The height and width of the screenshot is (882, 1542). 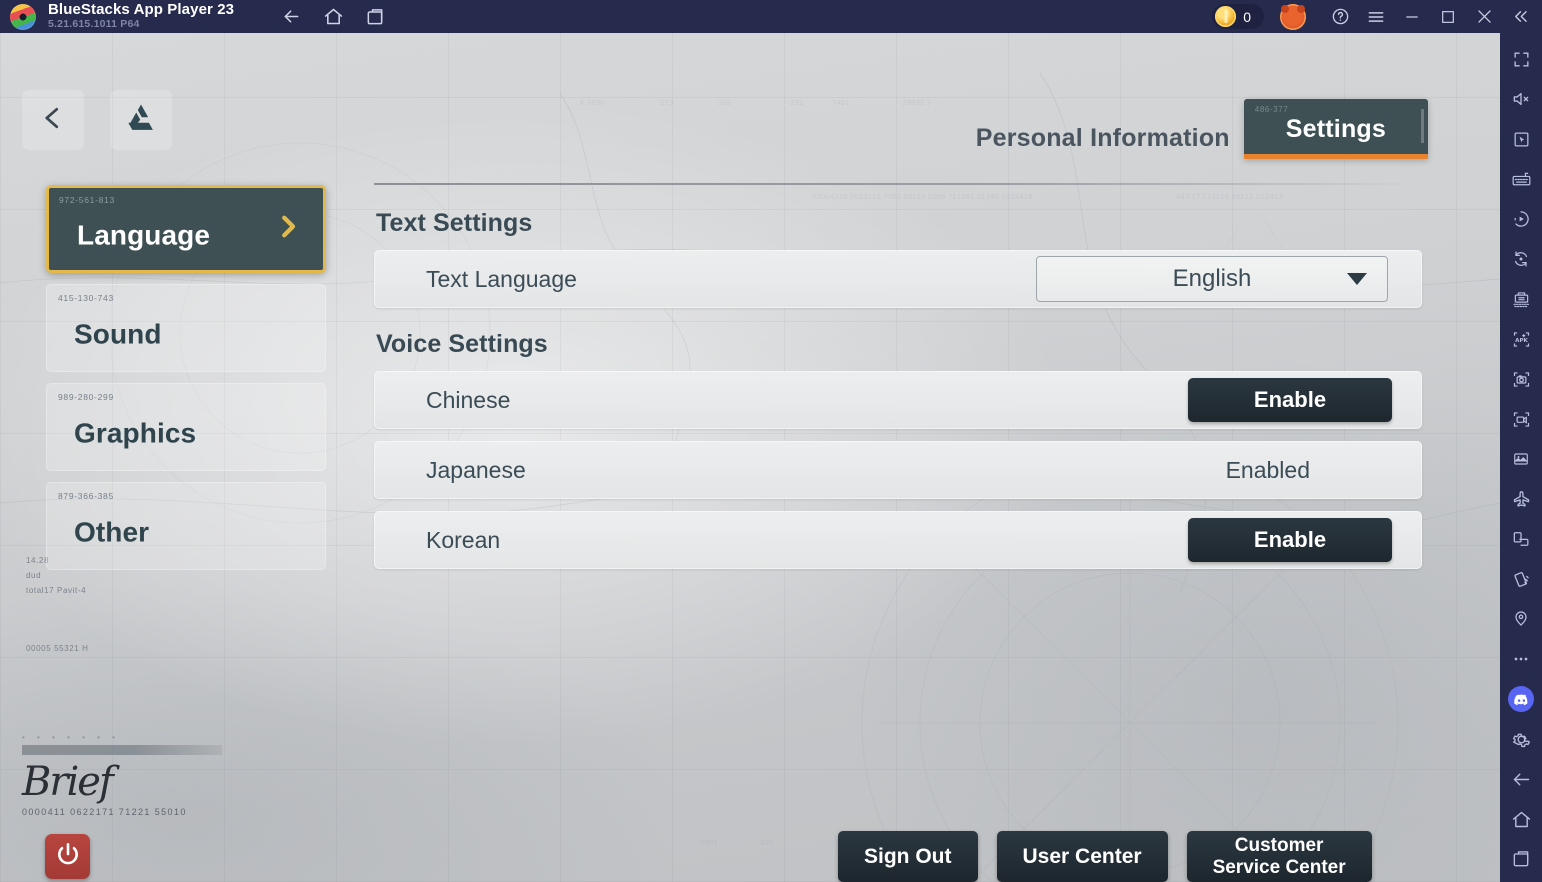 What do you see at coordinates (454, 223) in the screenshot?
I see `section-title-text-settings: Text Settings` at bounding box center [454, 223].